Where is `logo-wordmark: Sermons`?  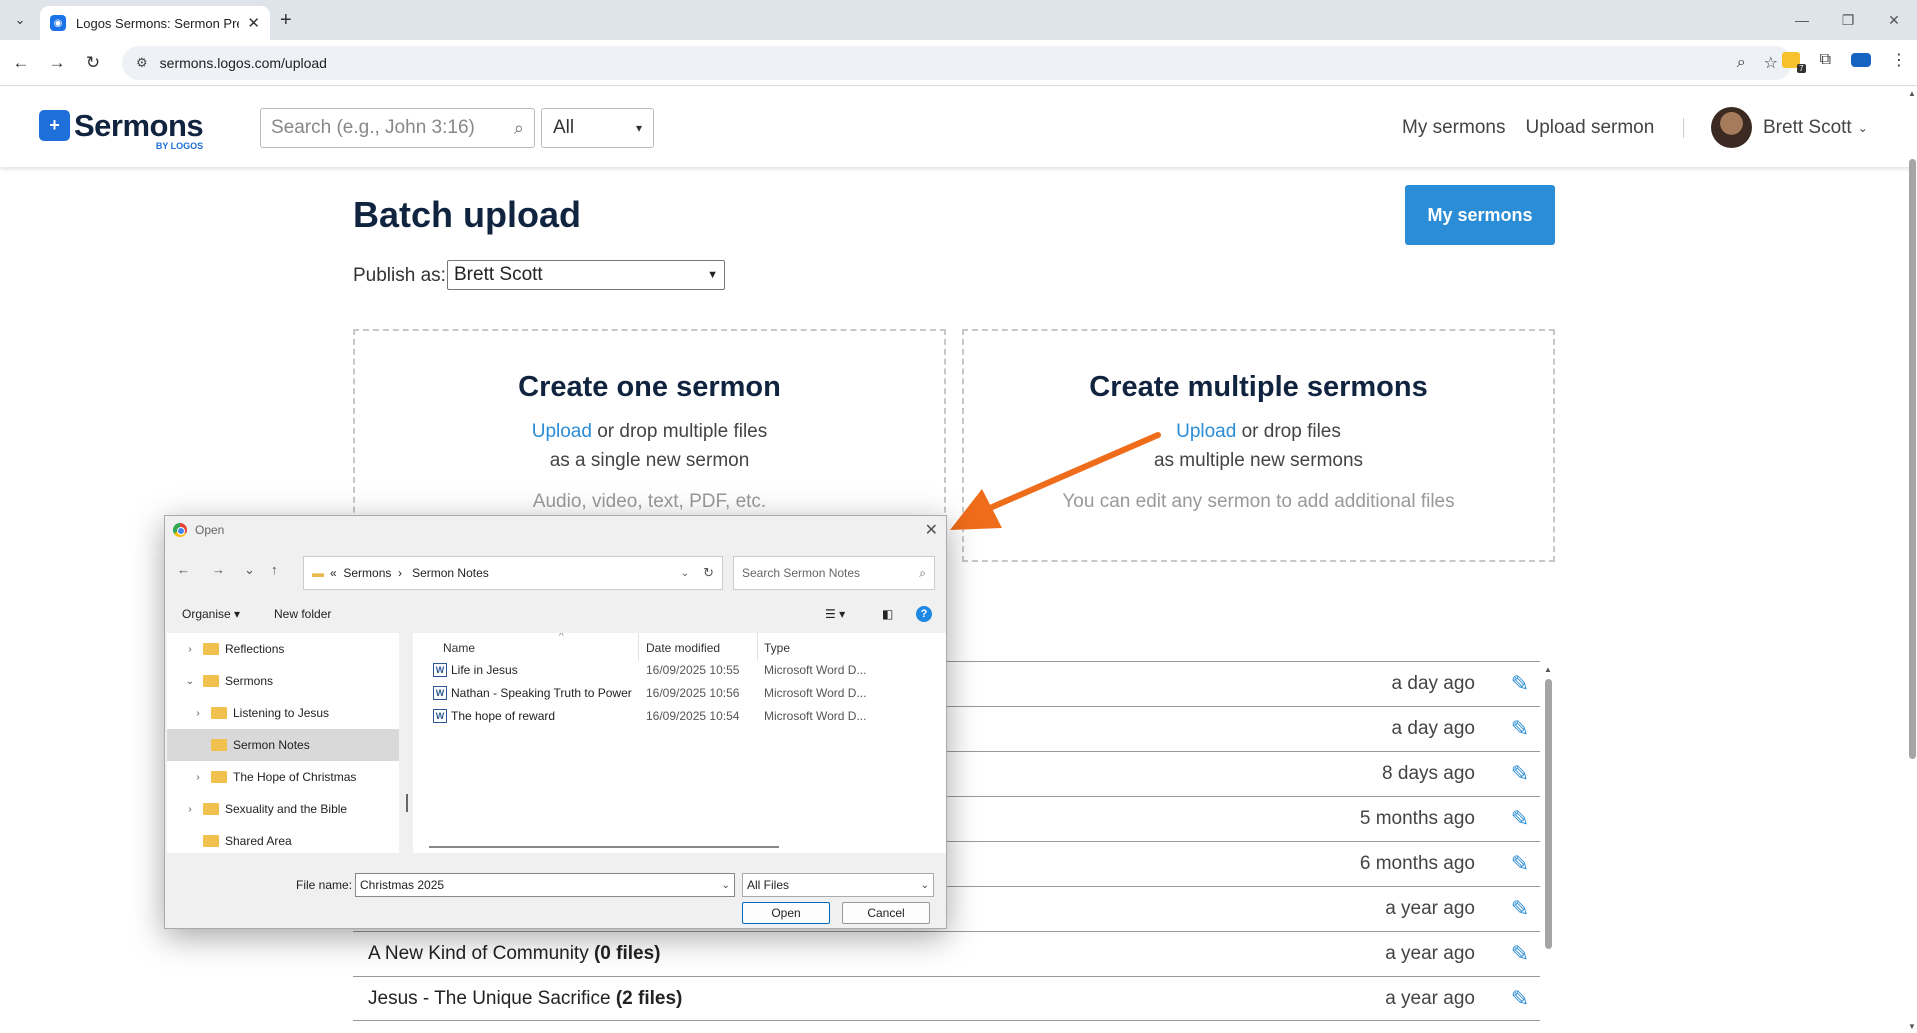 logo-wordmark: Sermons is located at coordinates (139, 125).